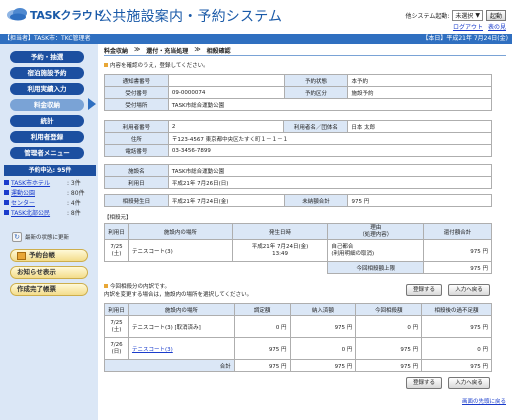 This screenshot has width=512, height=420. I want to click on chevron-down-icon: ▼, so click(477, 15).